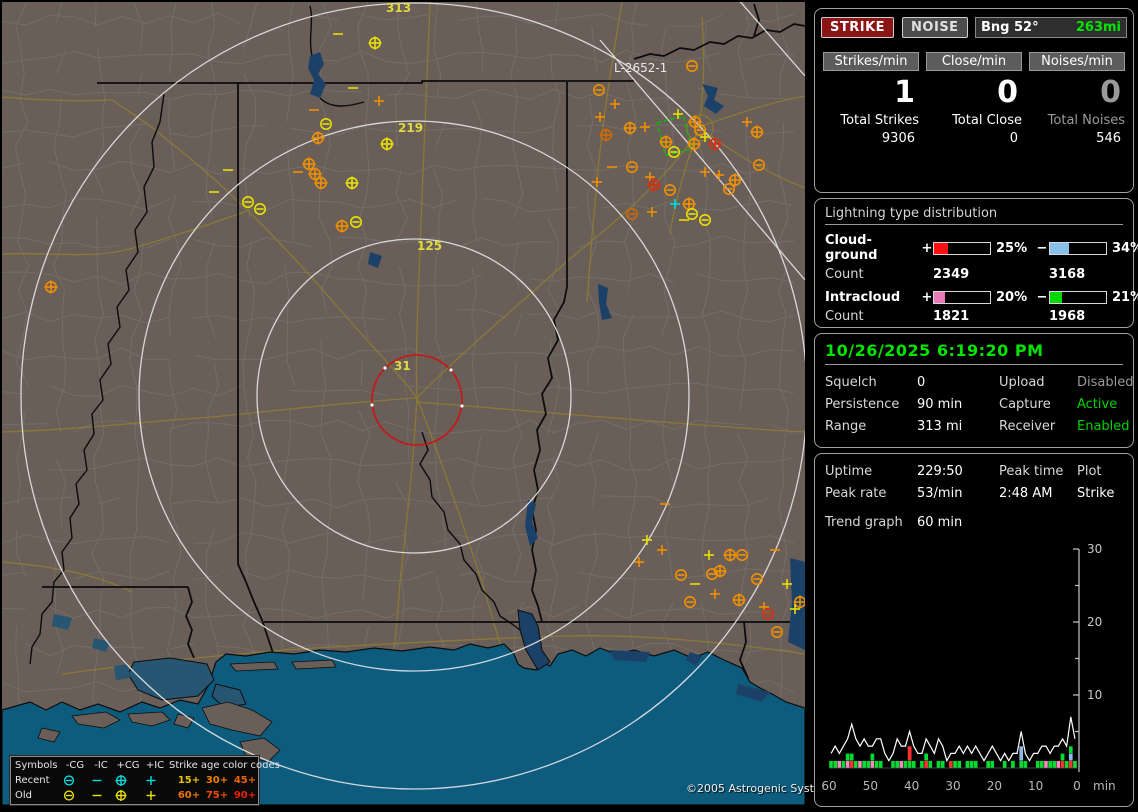 The image size is (1138, 812). I want to click on strikes-column: Strikes/min 1 Total Strikes 9306, so click(871, 99).